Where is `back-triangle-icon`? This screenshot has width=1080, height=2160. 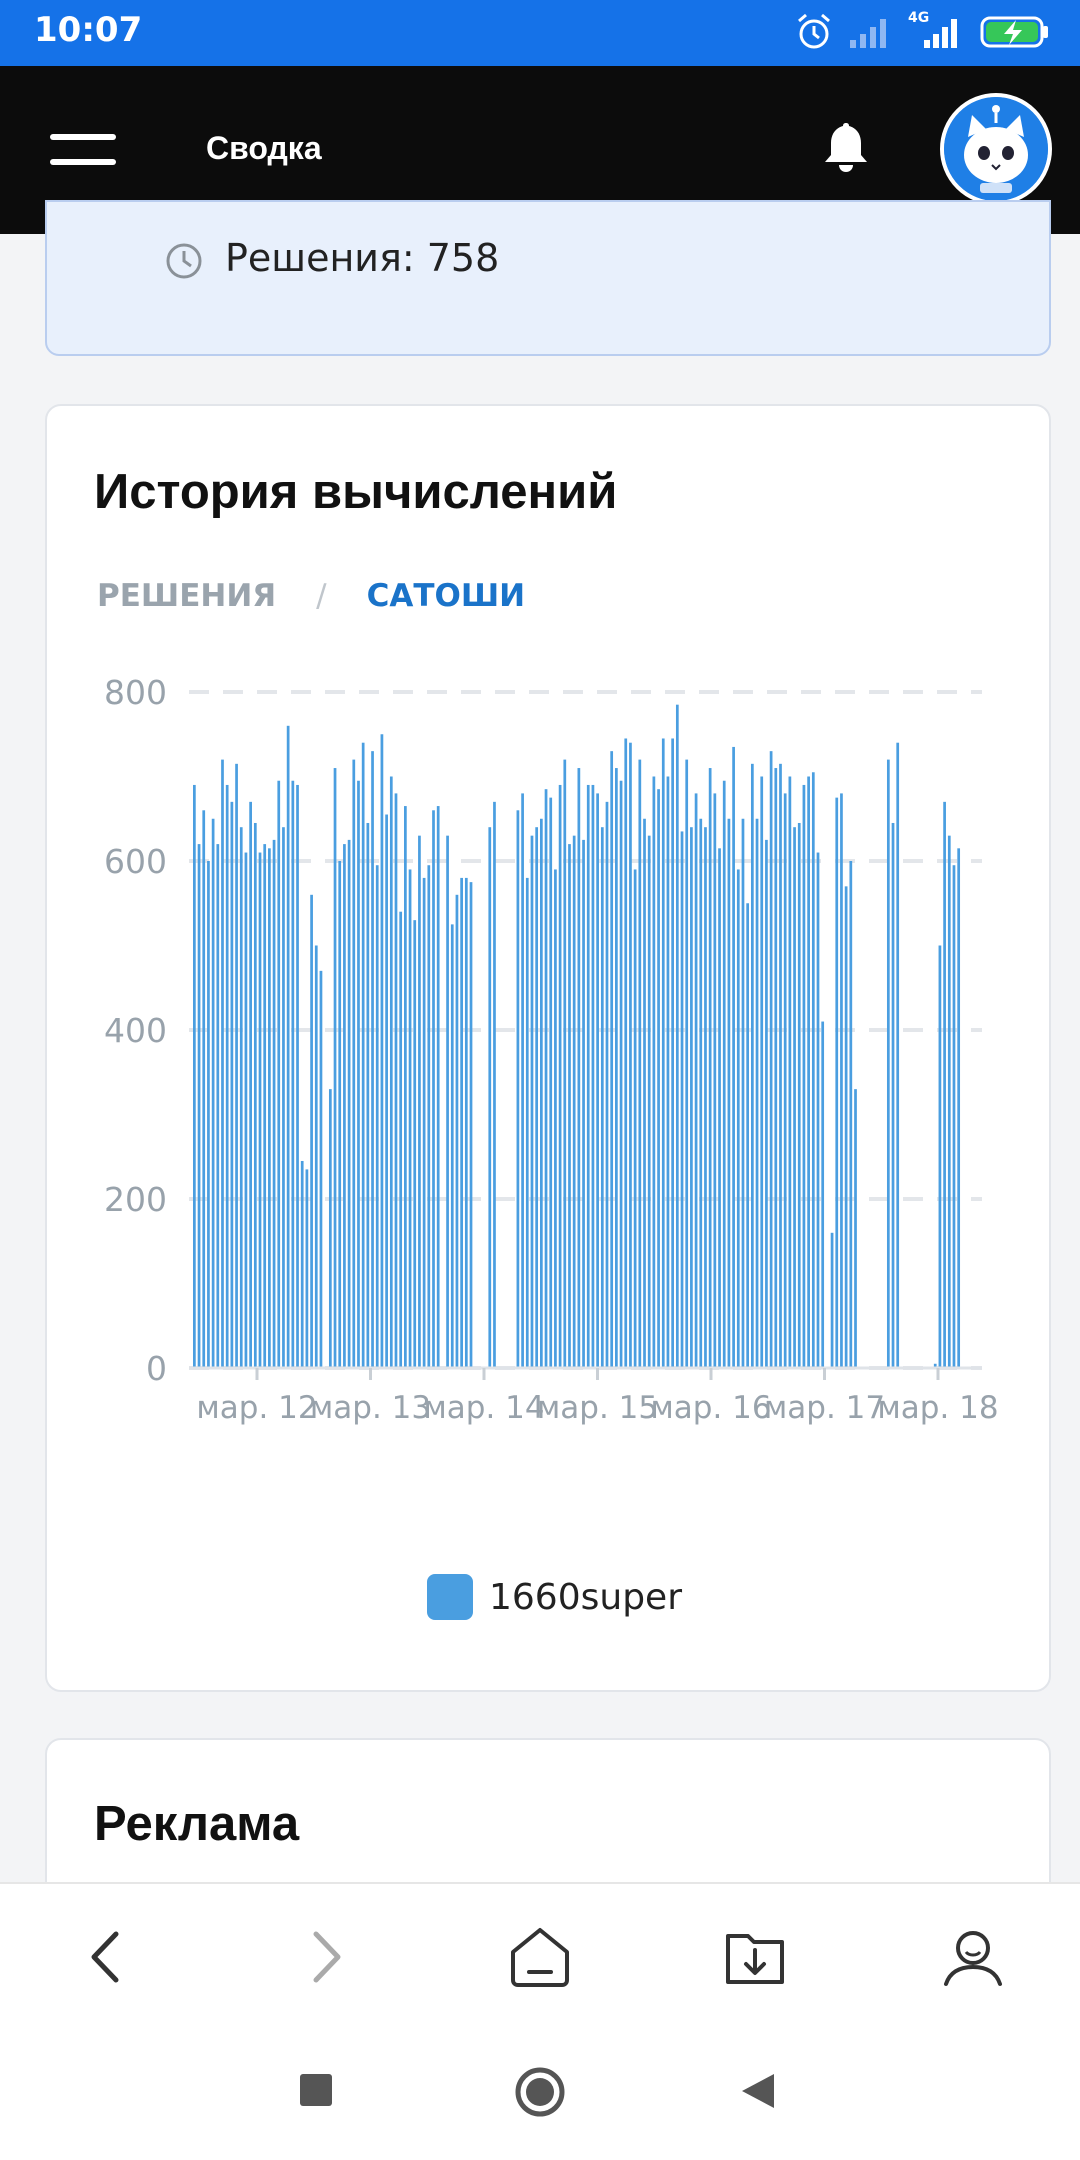
back-triangle-icon is located at coordinates (758, 2091).